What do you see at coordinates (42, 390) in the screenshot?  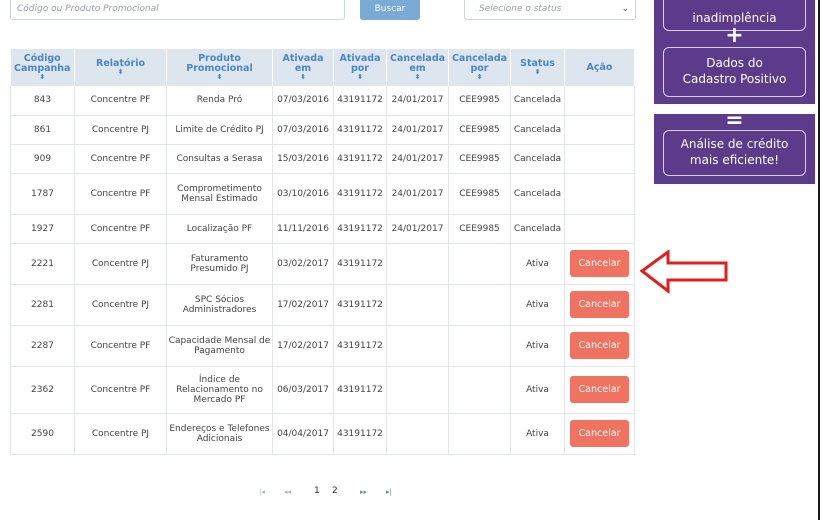 I see `cell-codigo: 2362` at bounding box center [42, 390].